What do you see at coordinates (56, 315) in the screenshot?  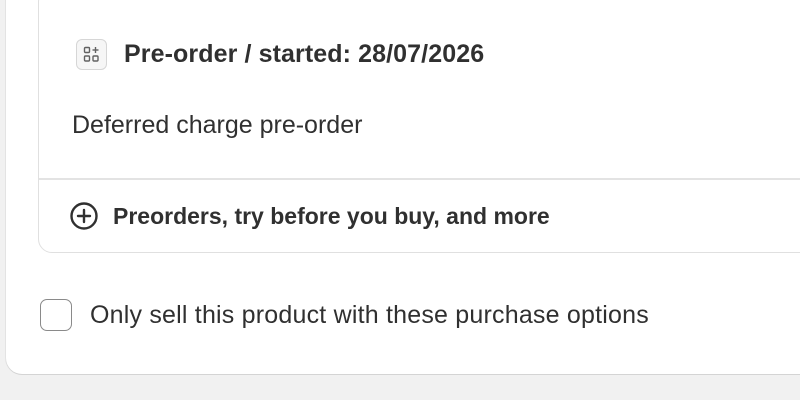 I see `only-sell-with-purchase-options-checkbox` at bounding box center [56, 315].